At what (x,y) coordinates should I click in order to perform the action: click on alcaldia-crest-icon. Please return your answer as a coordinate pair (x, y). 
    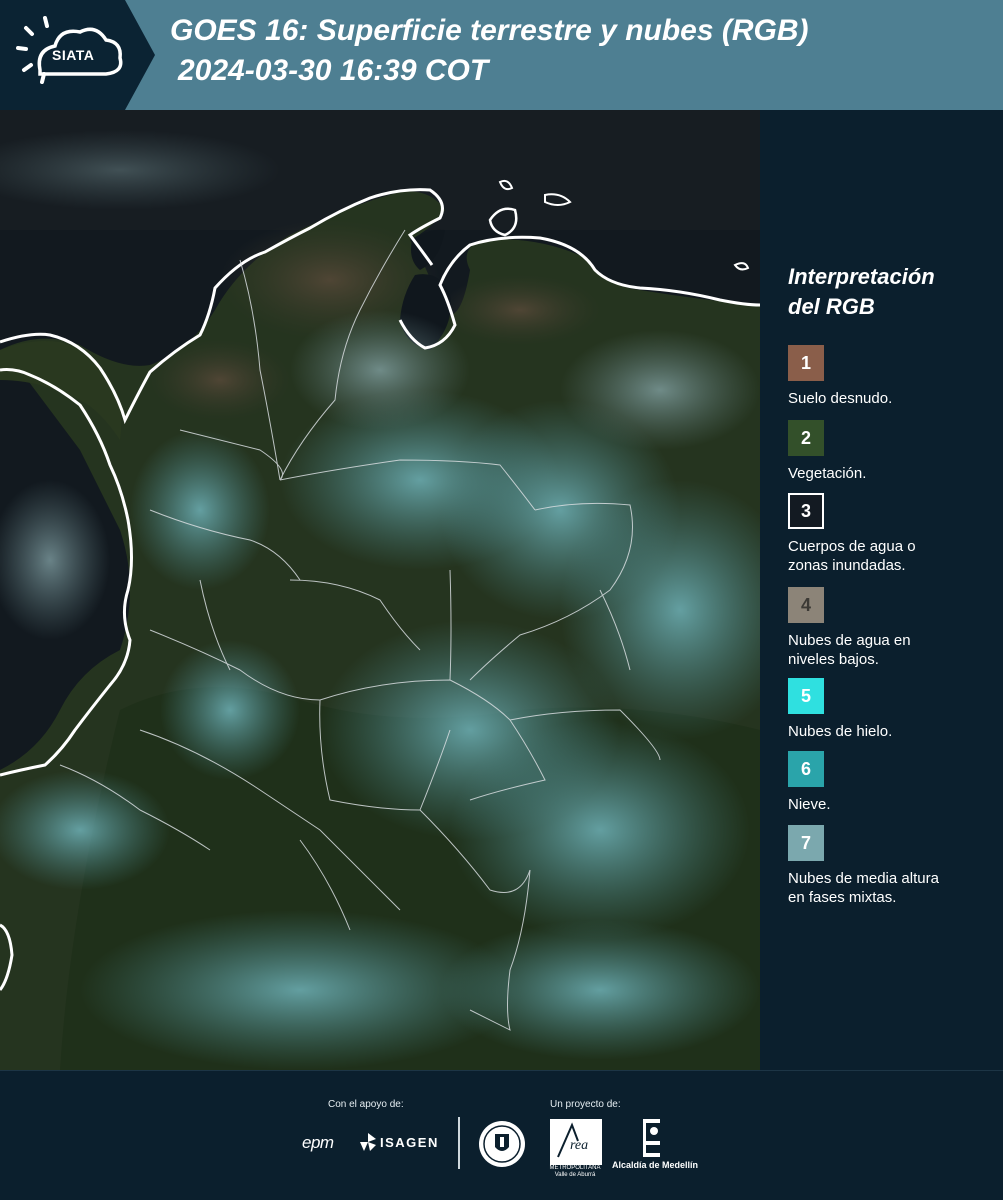
    Looking at the image, I should click on (651, 1138).